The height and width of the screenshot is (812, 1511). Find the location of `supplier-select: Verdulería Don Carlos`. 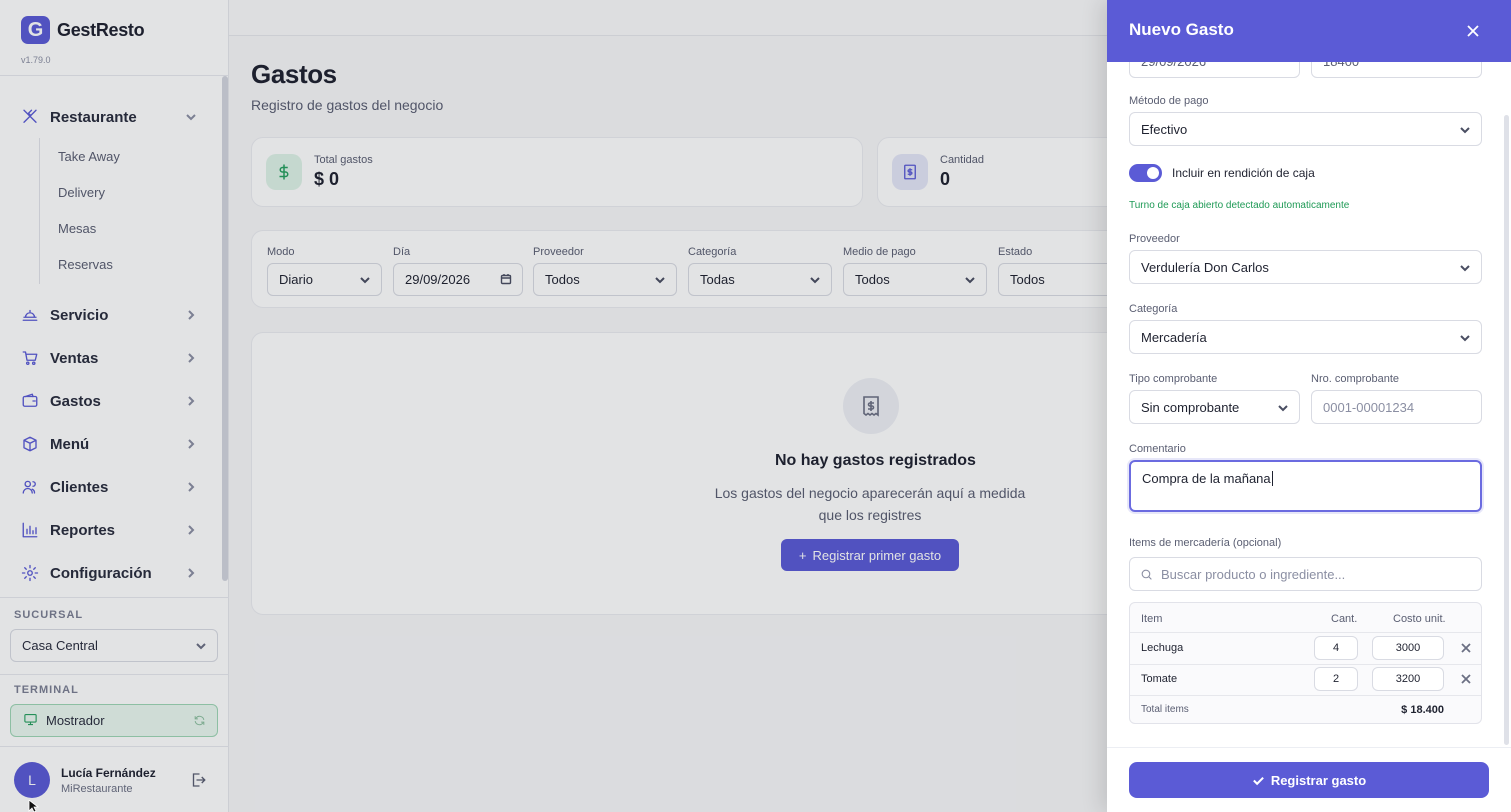

supplier-select: Verdulería Don Carlos is located at coordinates (1305, 267).